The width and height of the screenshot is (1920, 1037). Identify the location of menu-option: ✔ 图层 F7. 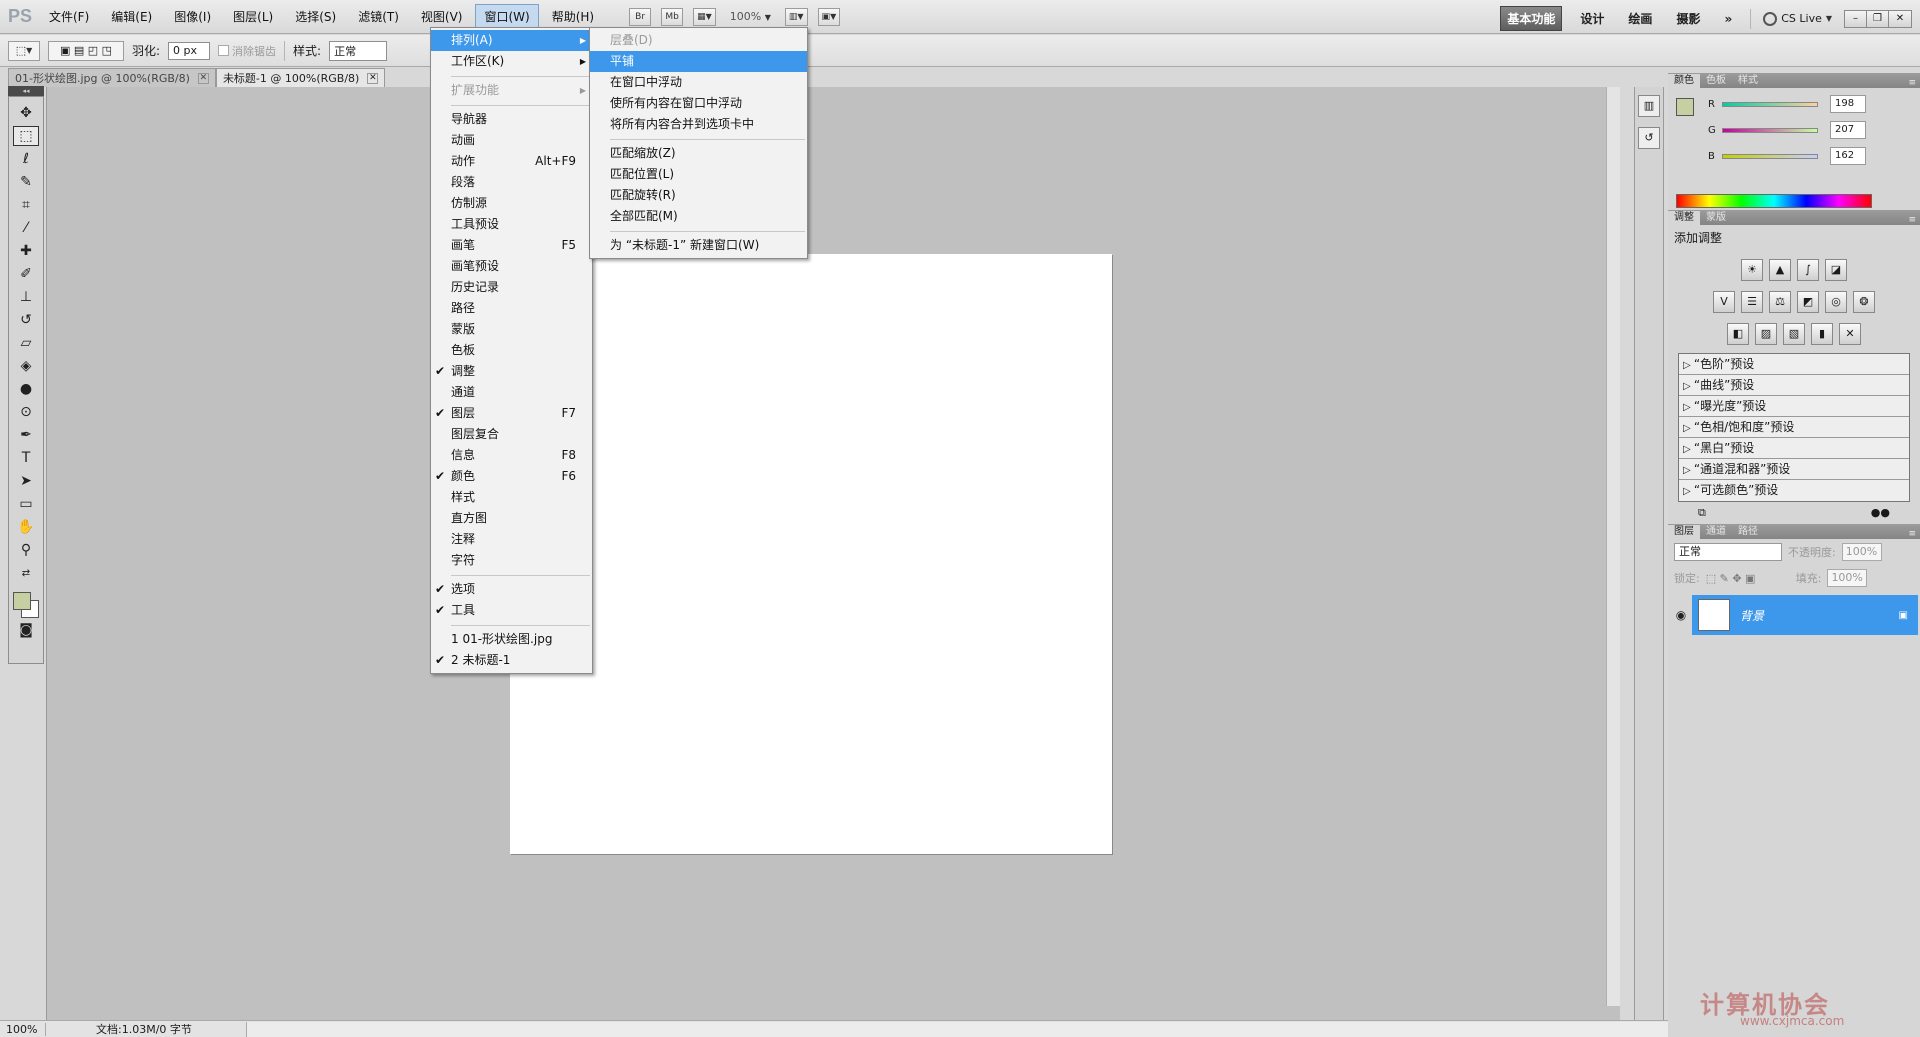
(511, 413).